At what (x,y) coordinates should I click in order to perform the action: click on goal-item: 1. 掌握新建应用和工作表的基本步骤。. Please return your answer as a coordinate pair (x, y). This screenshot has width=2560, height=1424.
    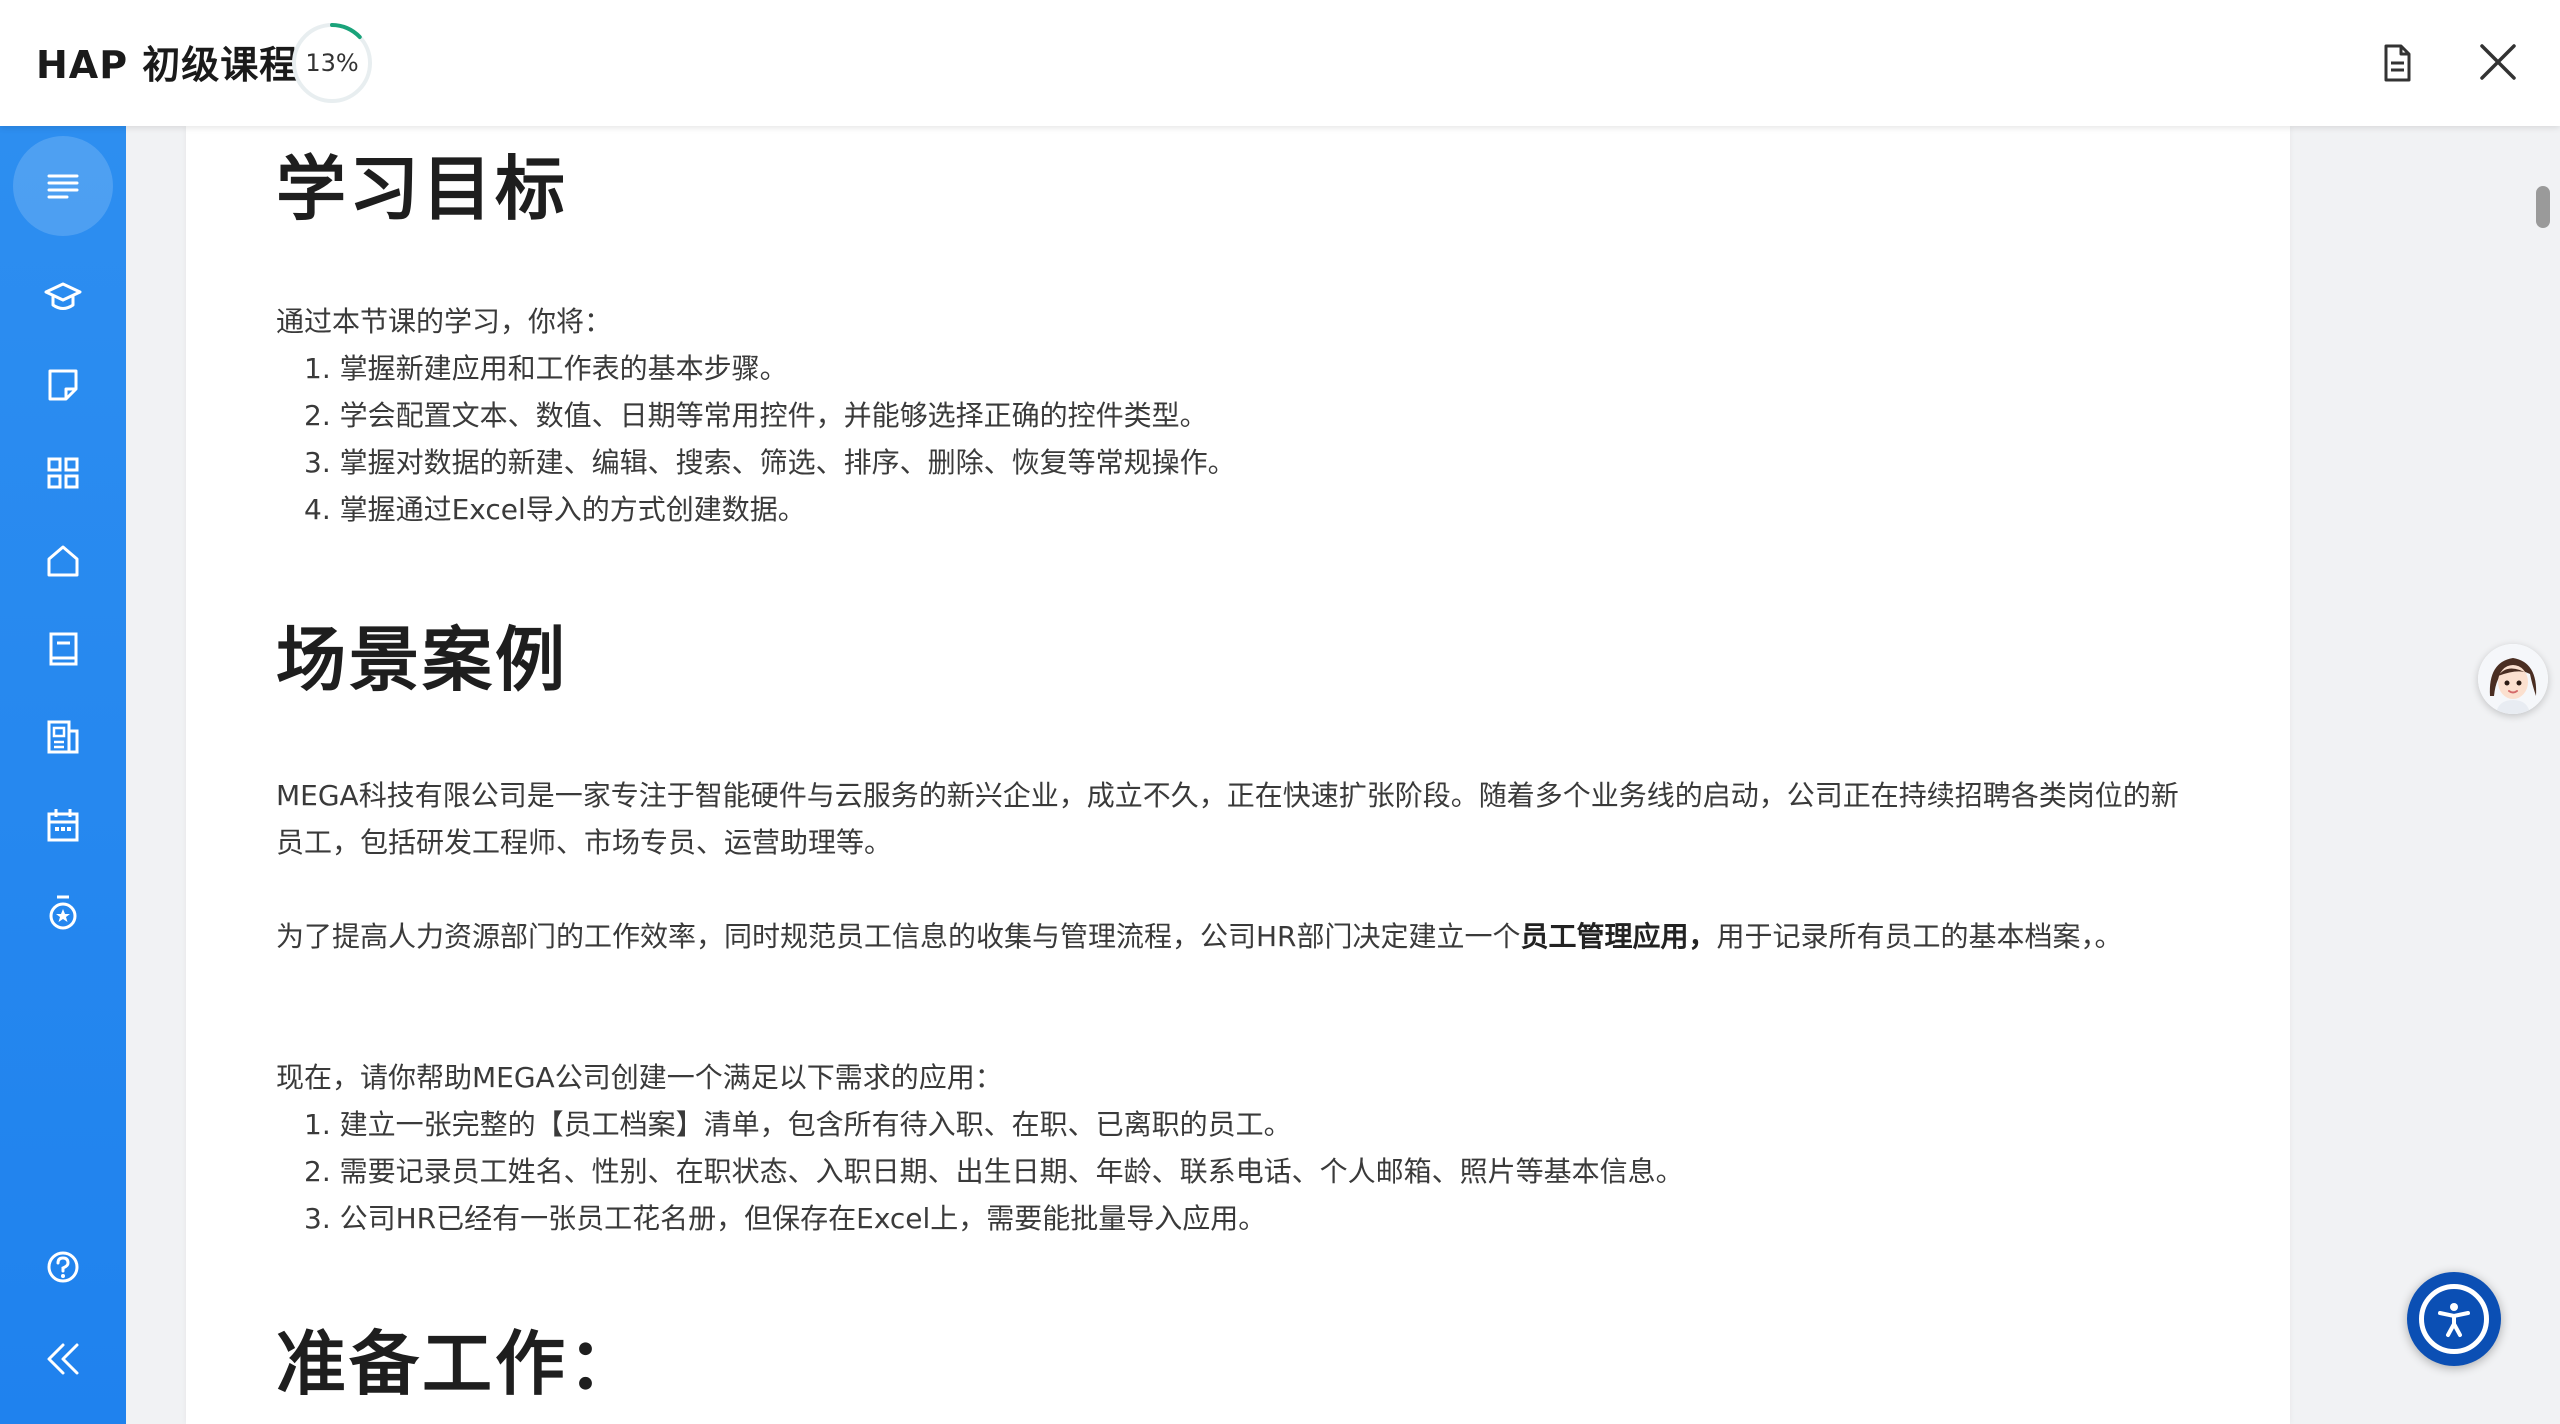
    Looking at the image, I should click on (546, 368).